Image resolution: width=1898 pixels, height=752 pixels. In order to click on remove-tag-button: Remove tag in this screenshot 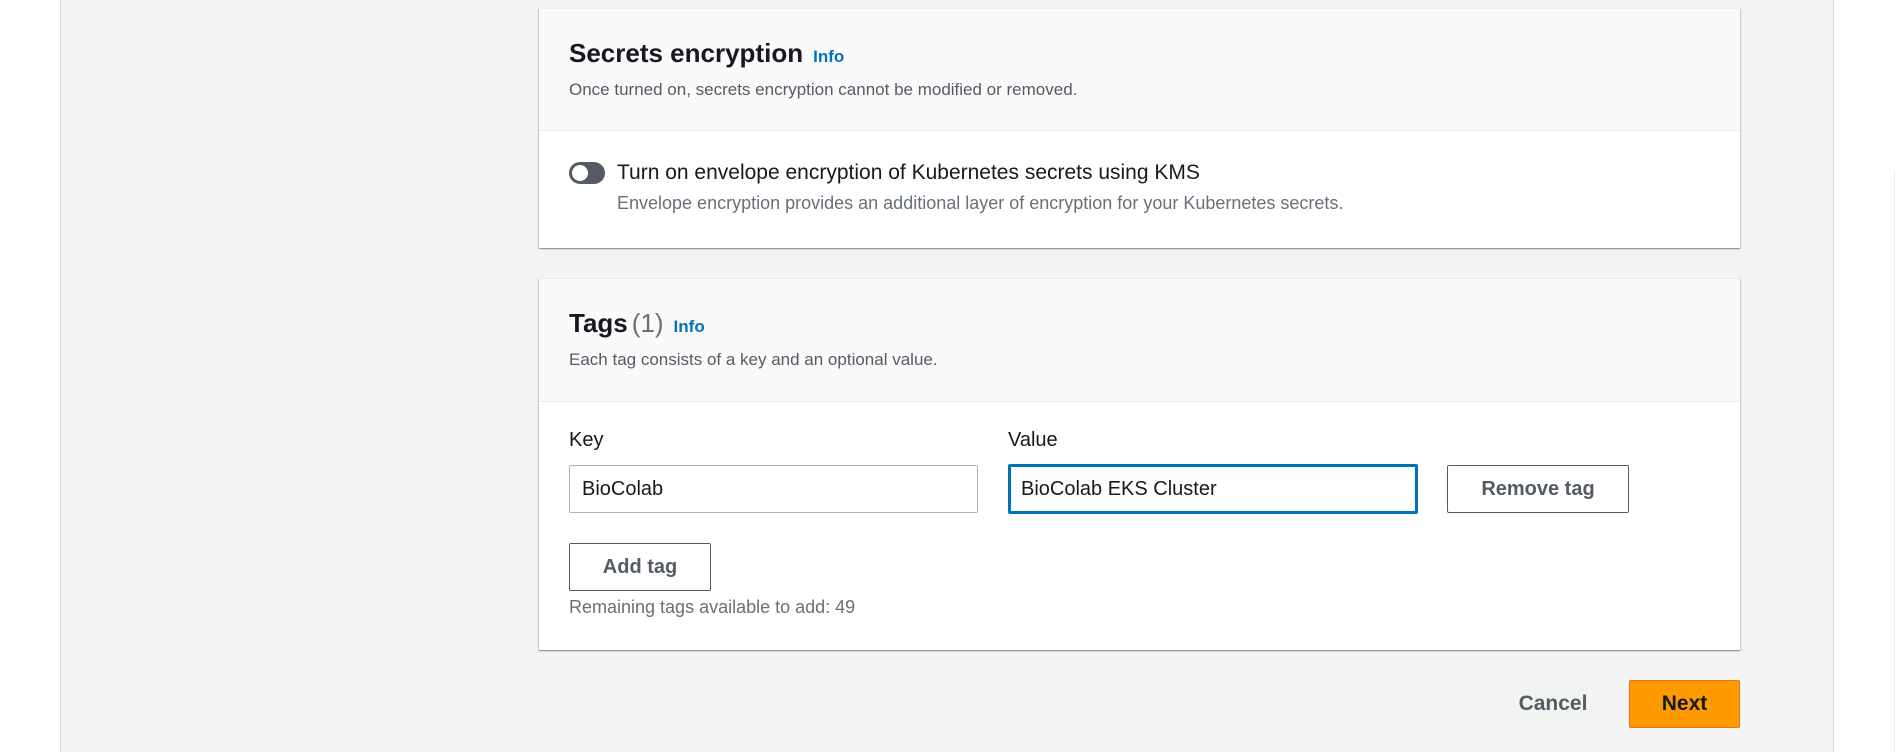, I will do `click(1538, 489)`.